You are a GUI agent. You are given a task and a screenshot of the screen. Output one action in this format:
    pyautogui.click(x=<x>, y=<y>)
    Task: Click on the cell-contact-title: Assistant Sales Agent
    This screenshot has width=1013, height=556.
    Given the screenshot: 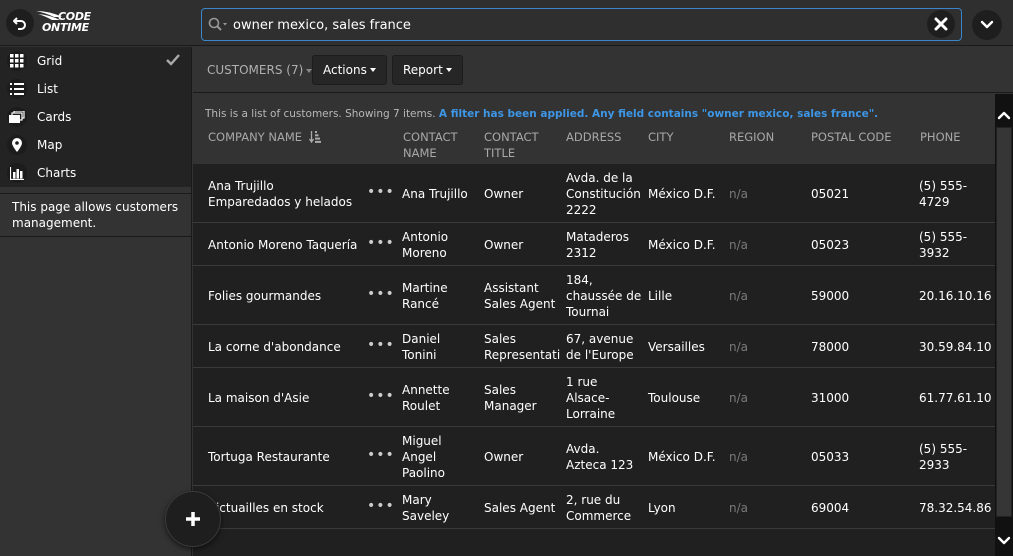 What is the action you would take?
    pyautogui.click(x=522, y=295)
    